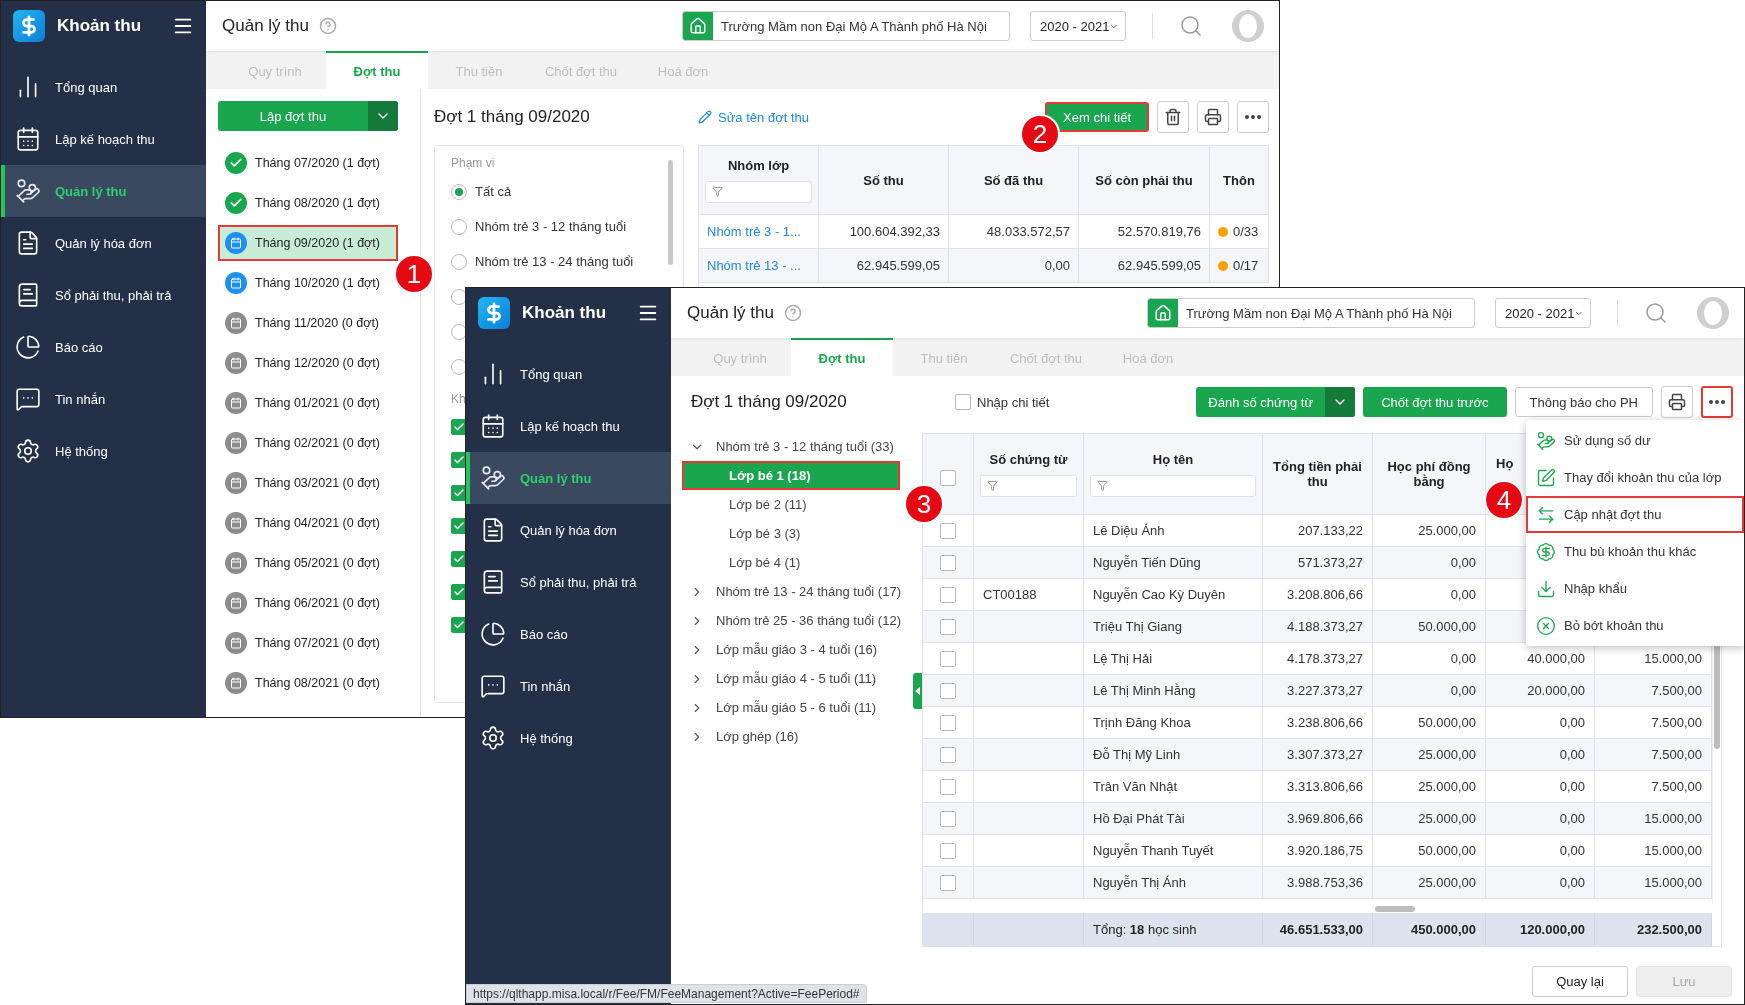 The height and width of the screenshot is (1005, 1745). I want to click on tree-group: Lớp mẫu giáo 3 - 4 tuổi (16), so click(797, 649).